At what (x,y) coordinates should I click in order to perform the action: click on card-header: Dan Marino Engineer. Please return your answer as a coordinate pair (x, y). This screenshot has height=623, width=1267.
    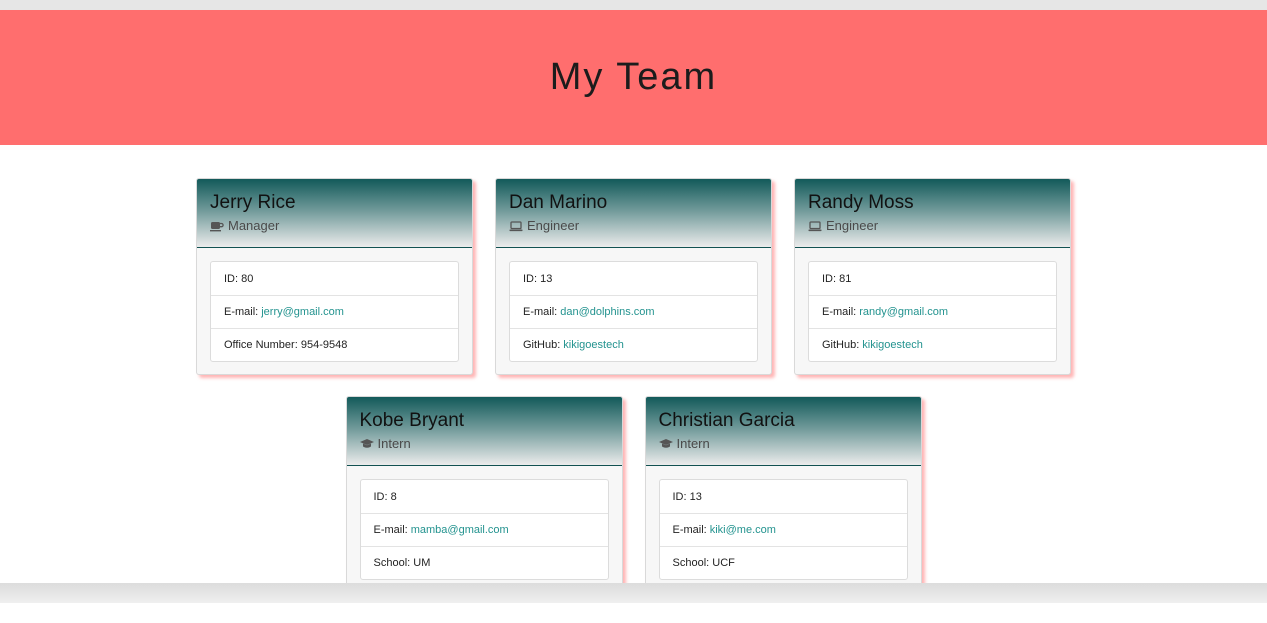
    Looking at the image, I should click on (633, 213).